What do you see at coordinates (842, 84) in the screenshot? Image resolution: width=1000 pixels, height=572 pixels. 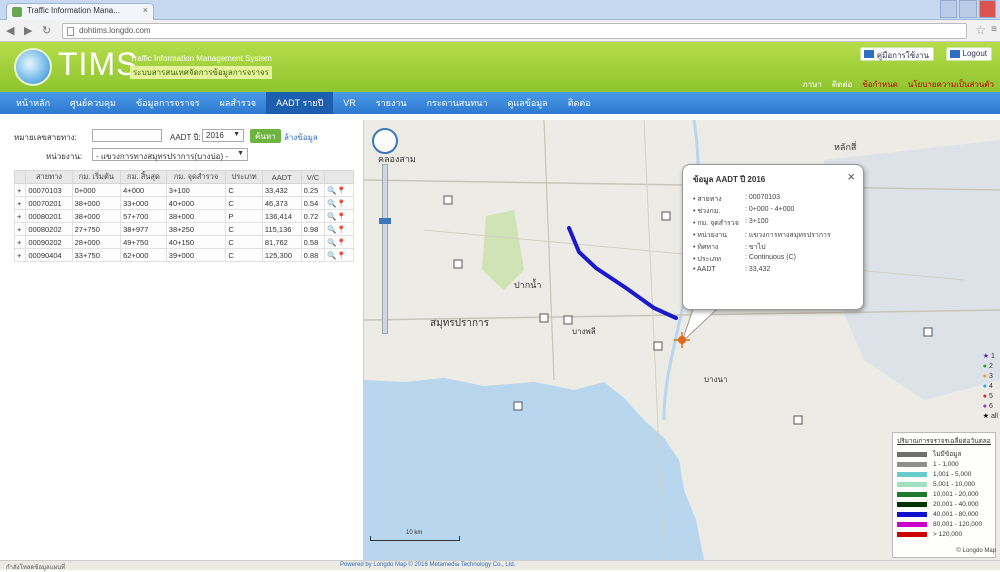 I see `header-link-contact: ติดต่อ` at bounding box center [842, 84].